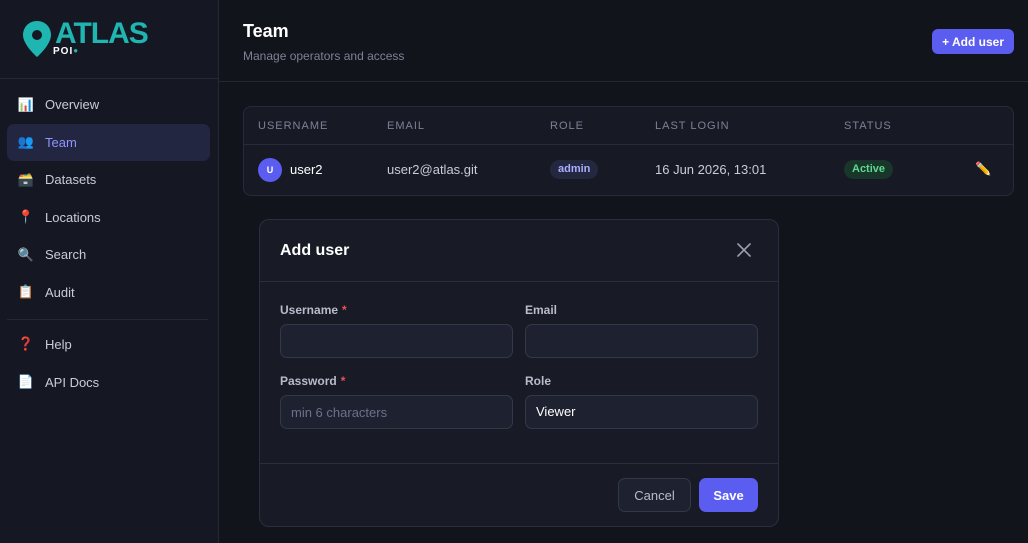 Image resolution: width=1028 pixels, height=543 pixels. I want to click on sidebar-item-label: API Docs, so click(72, 382).